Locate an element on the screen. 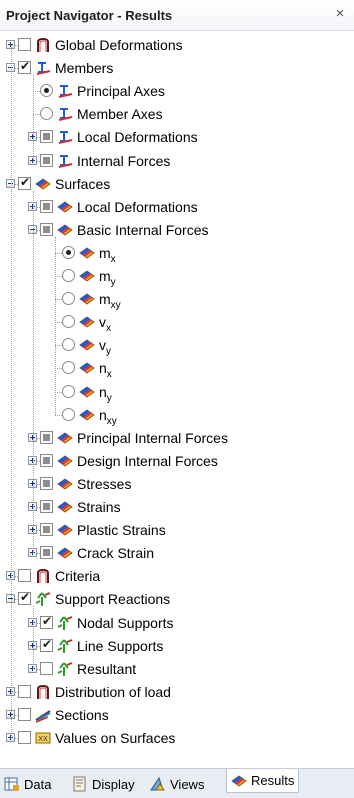 The width and height of the screenshot is (354, 798). member-icon is located at coordinates (65, 137).